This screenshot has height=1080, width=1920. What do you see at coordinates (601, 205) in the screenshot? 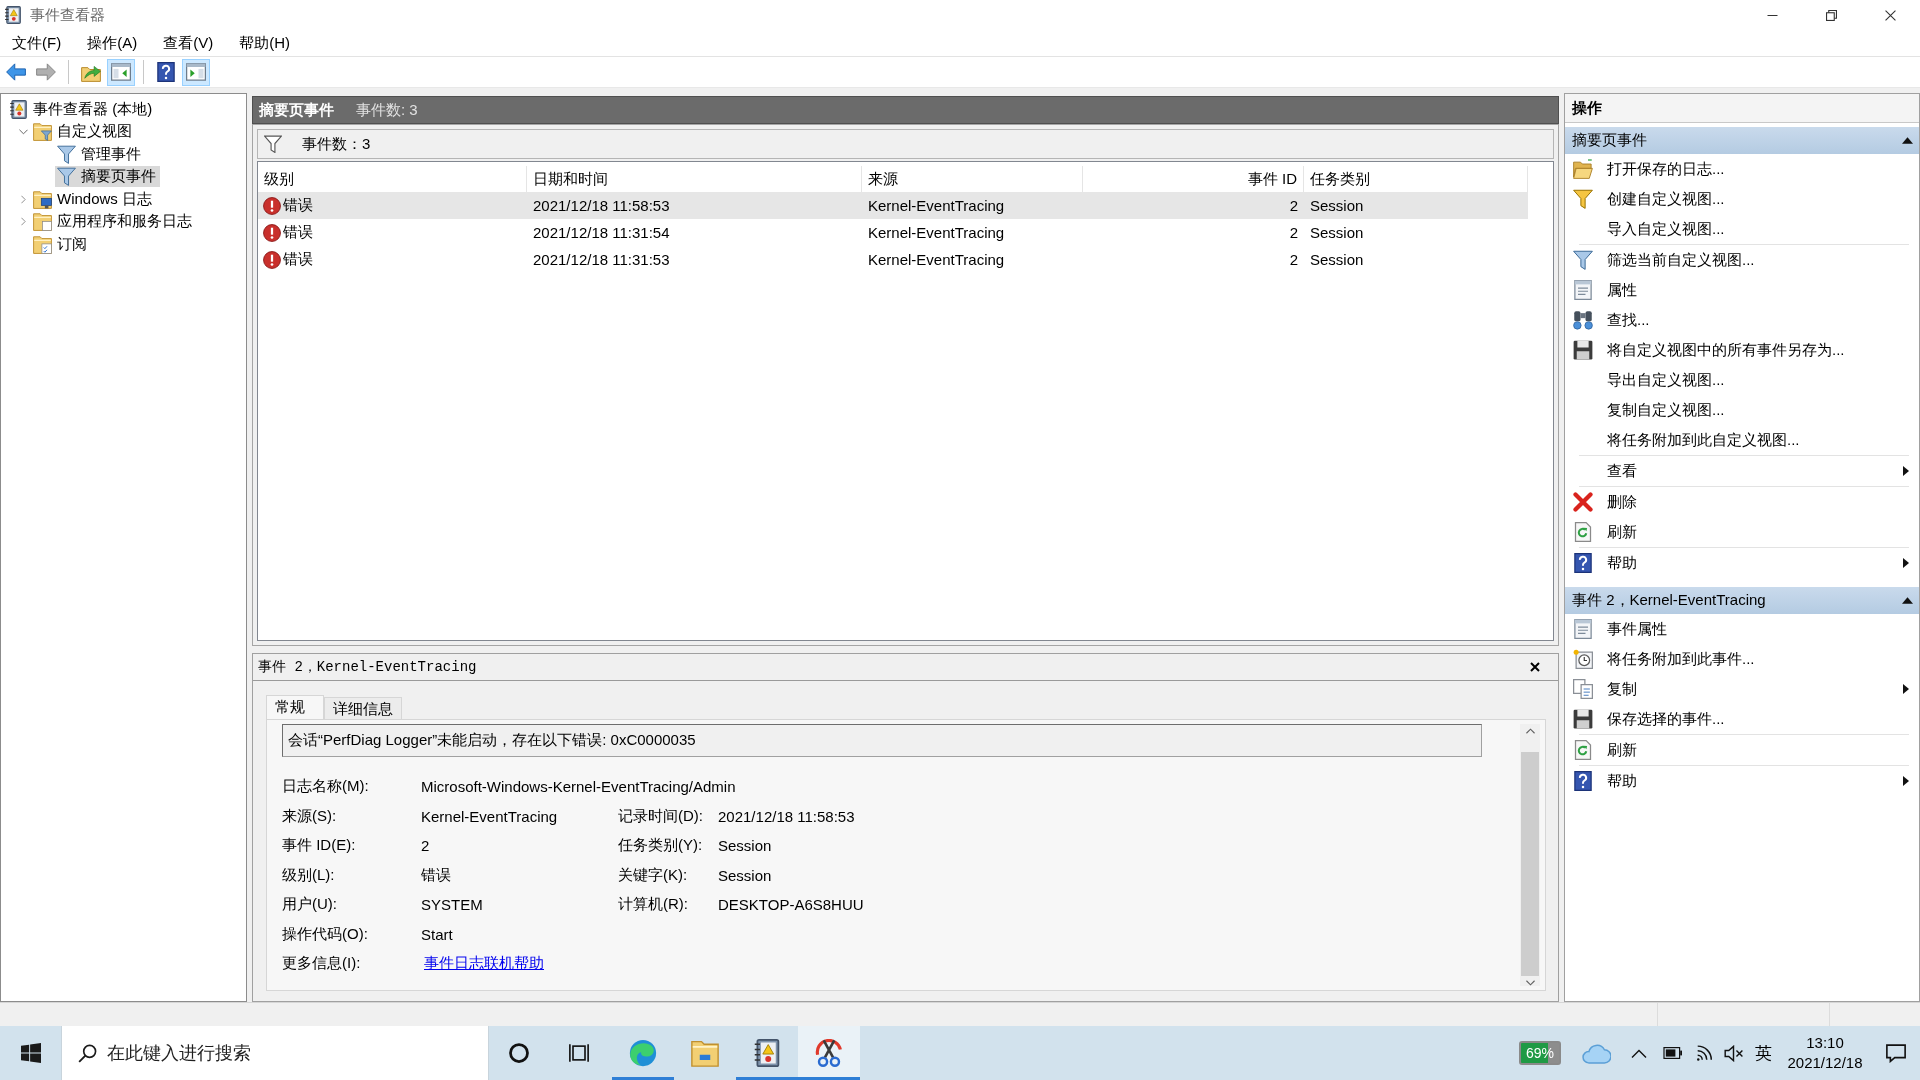
I see `table-cell: 2021/12/18 11:58:53` at bounding box center [601, 205].